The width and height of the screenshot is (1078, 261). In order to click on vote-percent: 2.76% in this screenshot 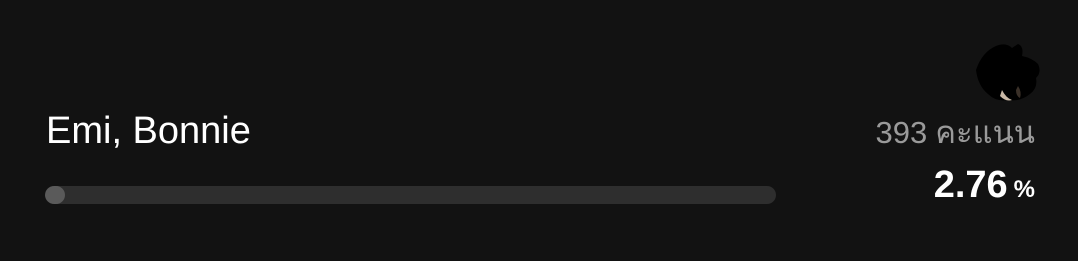, I will do `click(984, 185)`.